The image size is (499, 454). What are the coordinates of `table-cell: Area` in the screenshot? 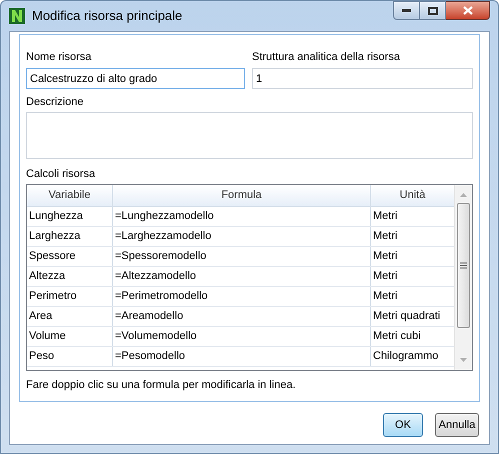 It's located at (70, 316).